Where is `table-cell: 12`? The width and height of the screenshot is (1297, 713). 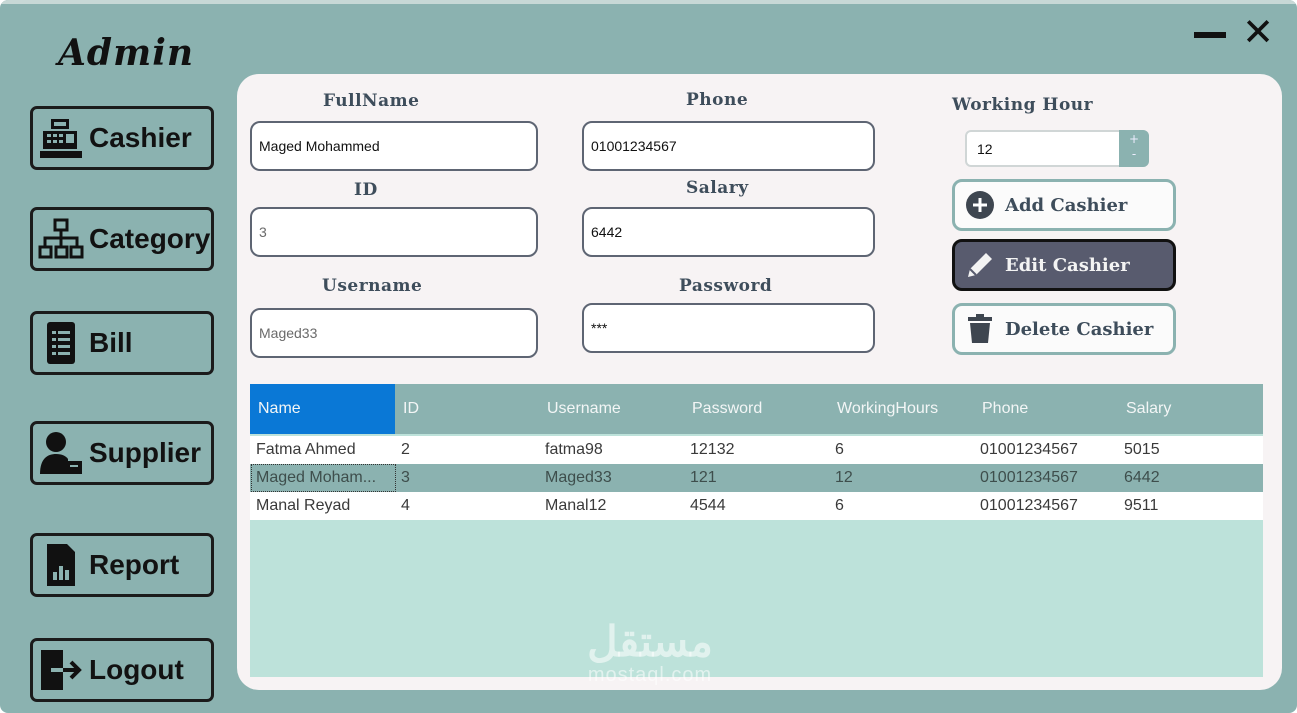
table-cell: 12 is located at coordinates (844, 477).